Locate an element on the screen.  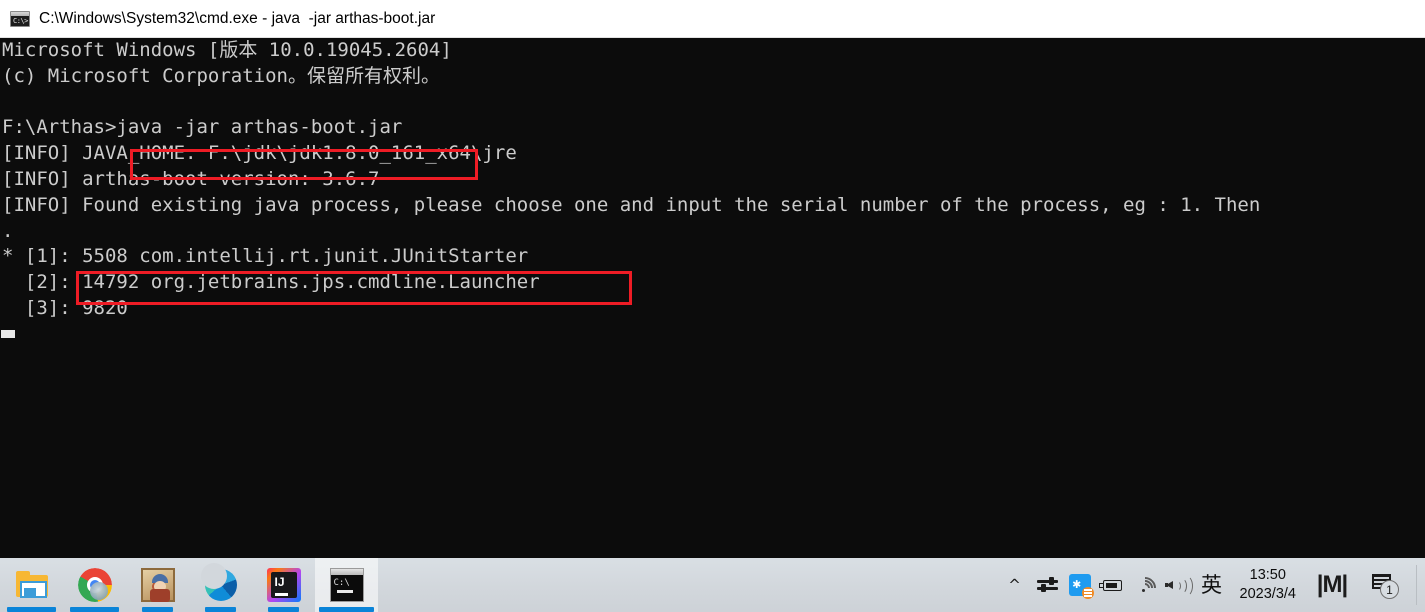
folder-icon is located at coordinates (32, 585).